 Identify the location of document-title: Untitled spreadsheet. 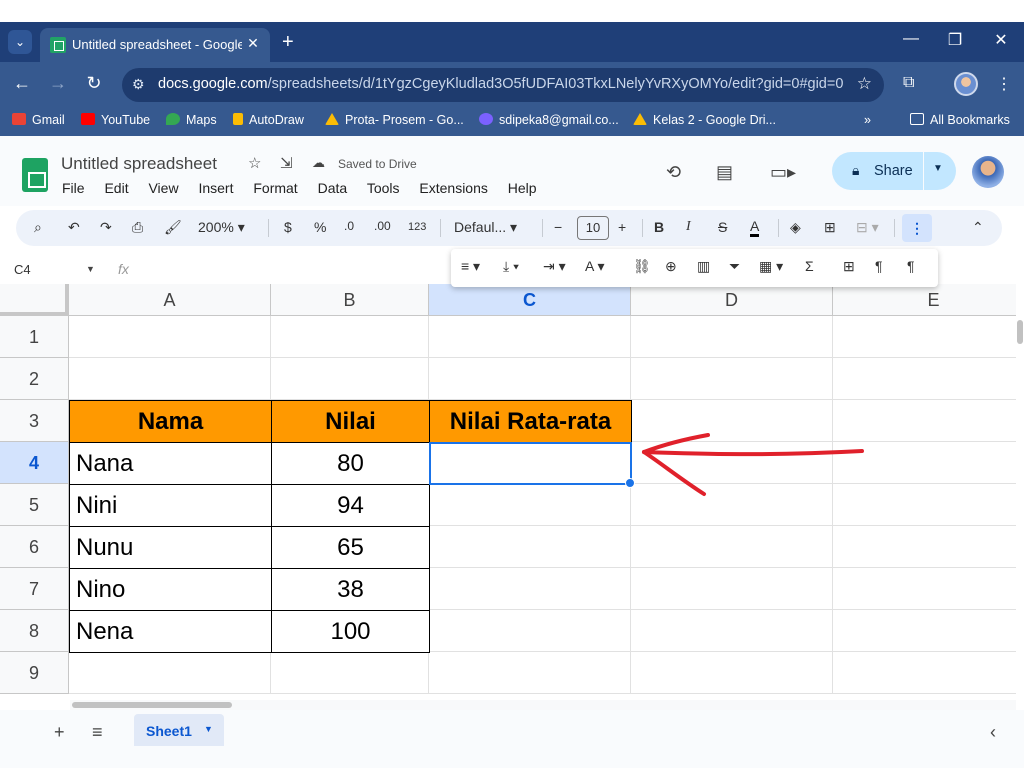
(139, 164).